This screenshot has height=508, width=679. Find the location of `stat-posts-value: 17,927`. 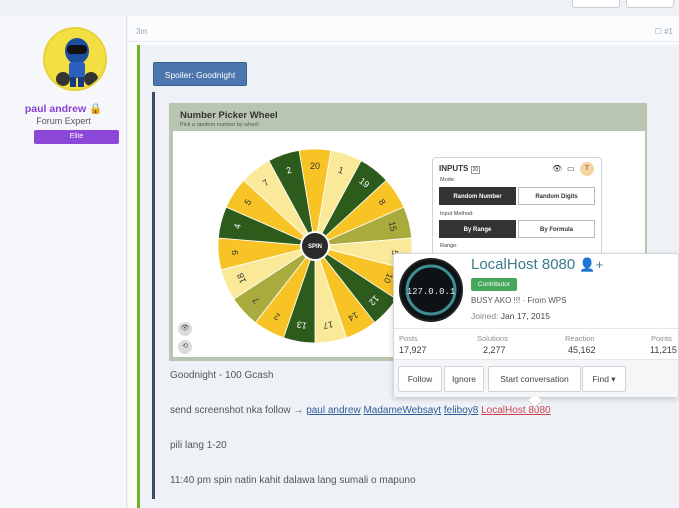

stat-posts-value: 17,927 is located at coordinates (413, 350).